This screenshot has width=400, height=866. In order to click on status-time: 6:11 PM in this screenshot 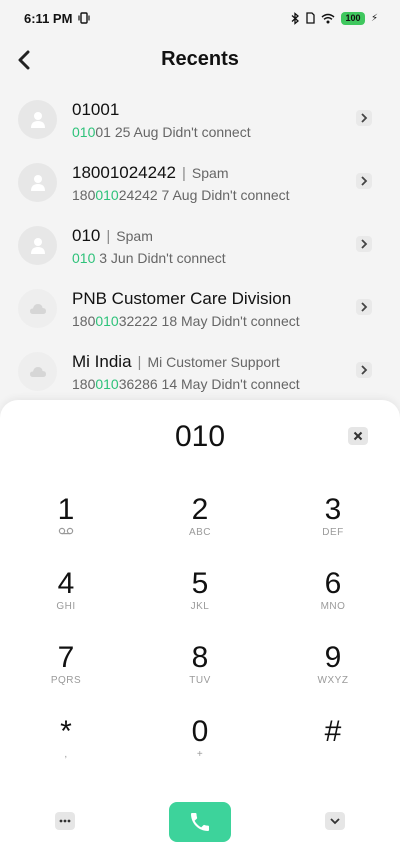, I will do `click(48, 18)`.